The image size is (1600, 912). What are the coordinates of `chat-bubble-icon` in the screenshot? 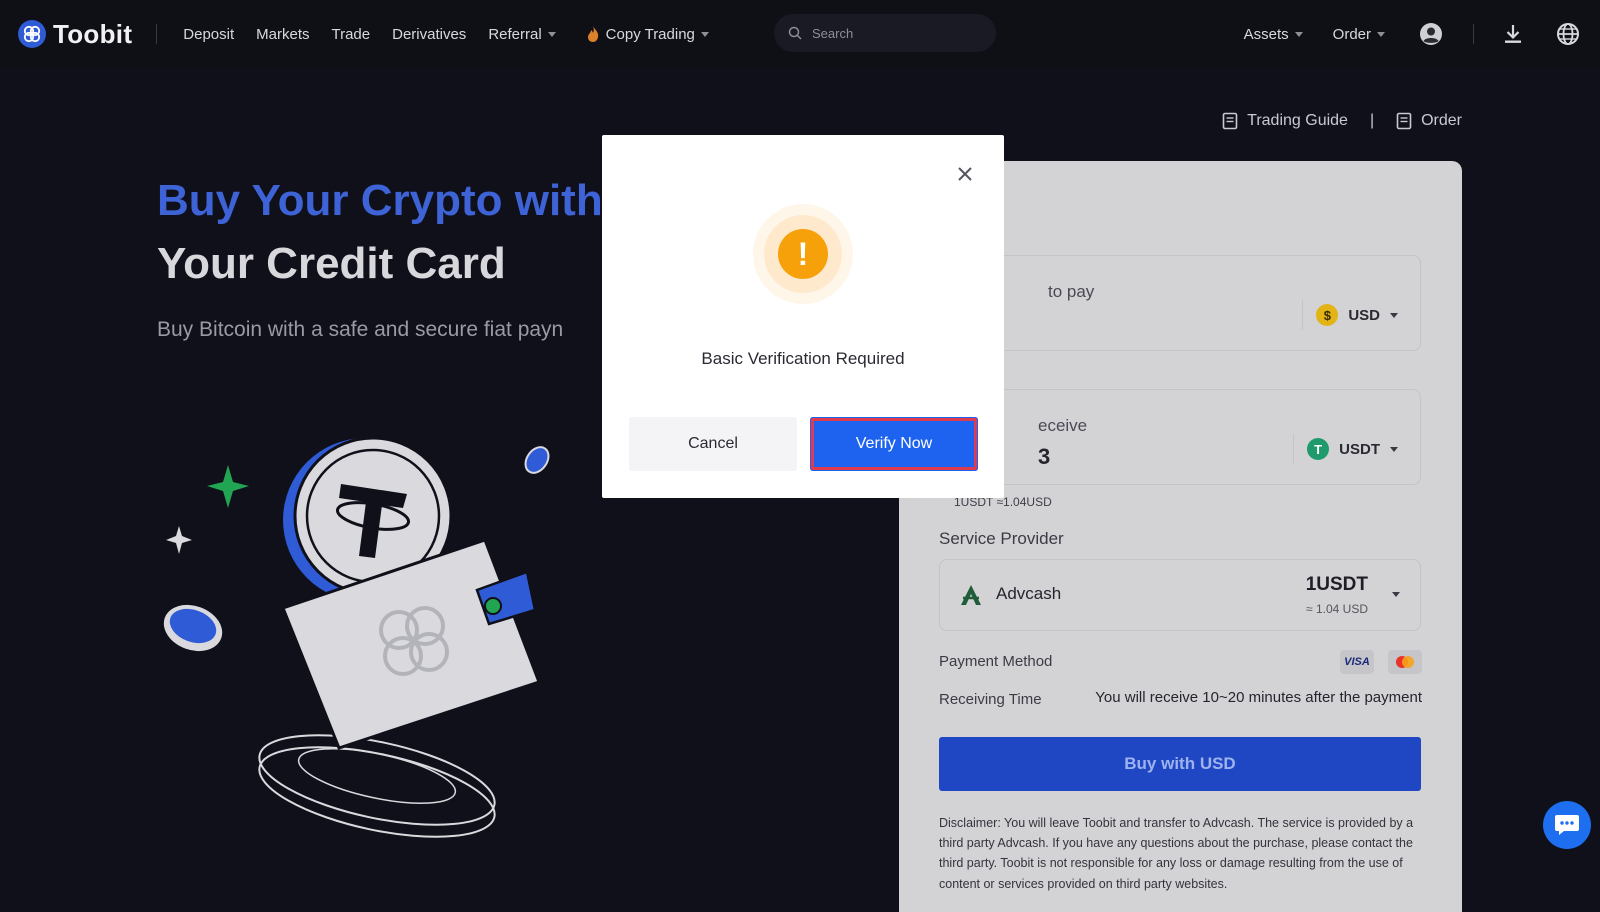 It's located at (1567, 825).